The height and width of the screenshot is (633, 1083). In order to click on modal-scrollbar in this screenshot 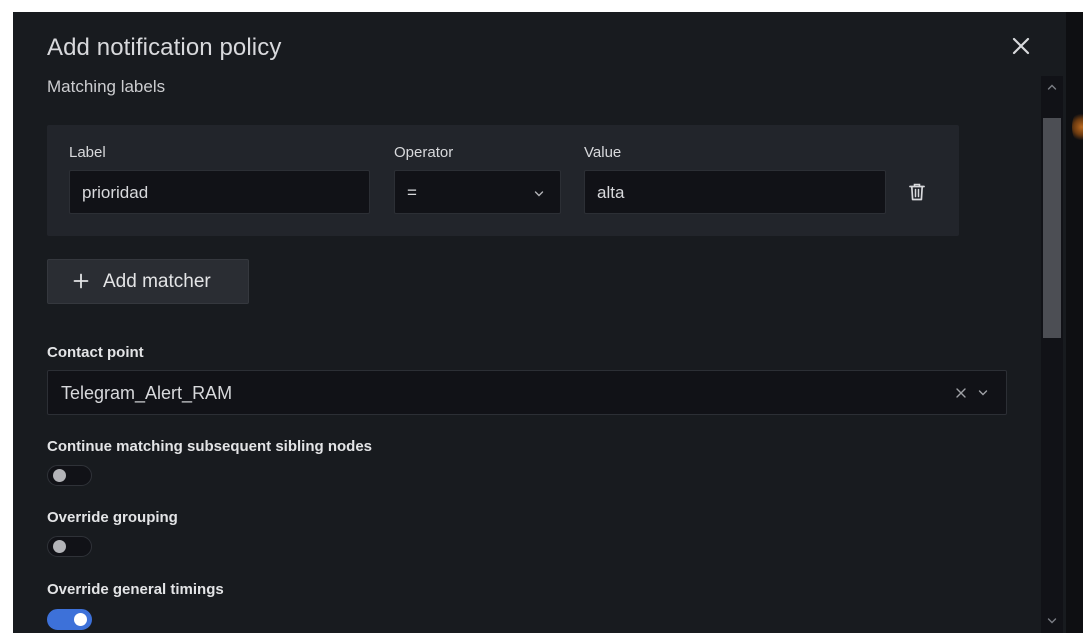, I will do `click(1052, 354)`.